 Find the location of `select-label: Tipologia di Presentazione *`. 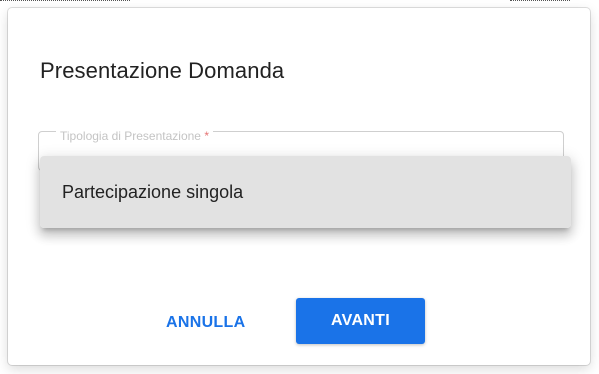

select-label: Tipologia di Presentazione * is located at coordinates (134, 136).